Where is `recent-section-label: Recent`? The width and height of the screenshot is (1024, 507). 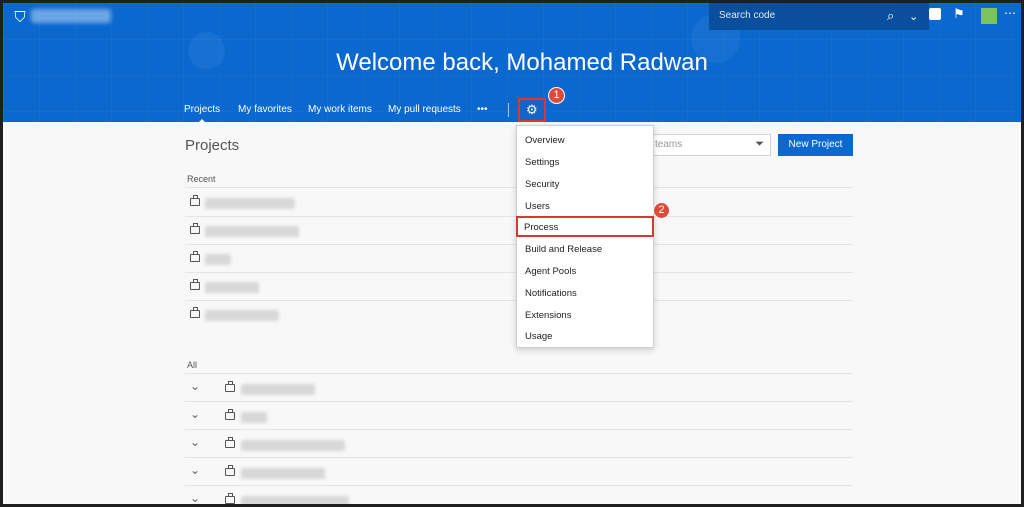 recent-section-label: Recent is located at coordinates (201, 179).